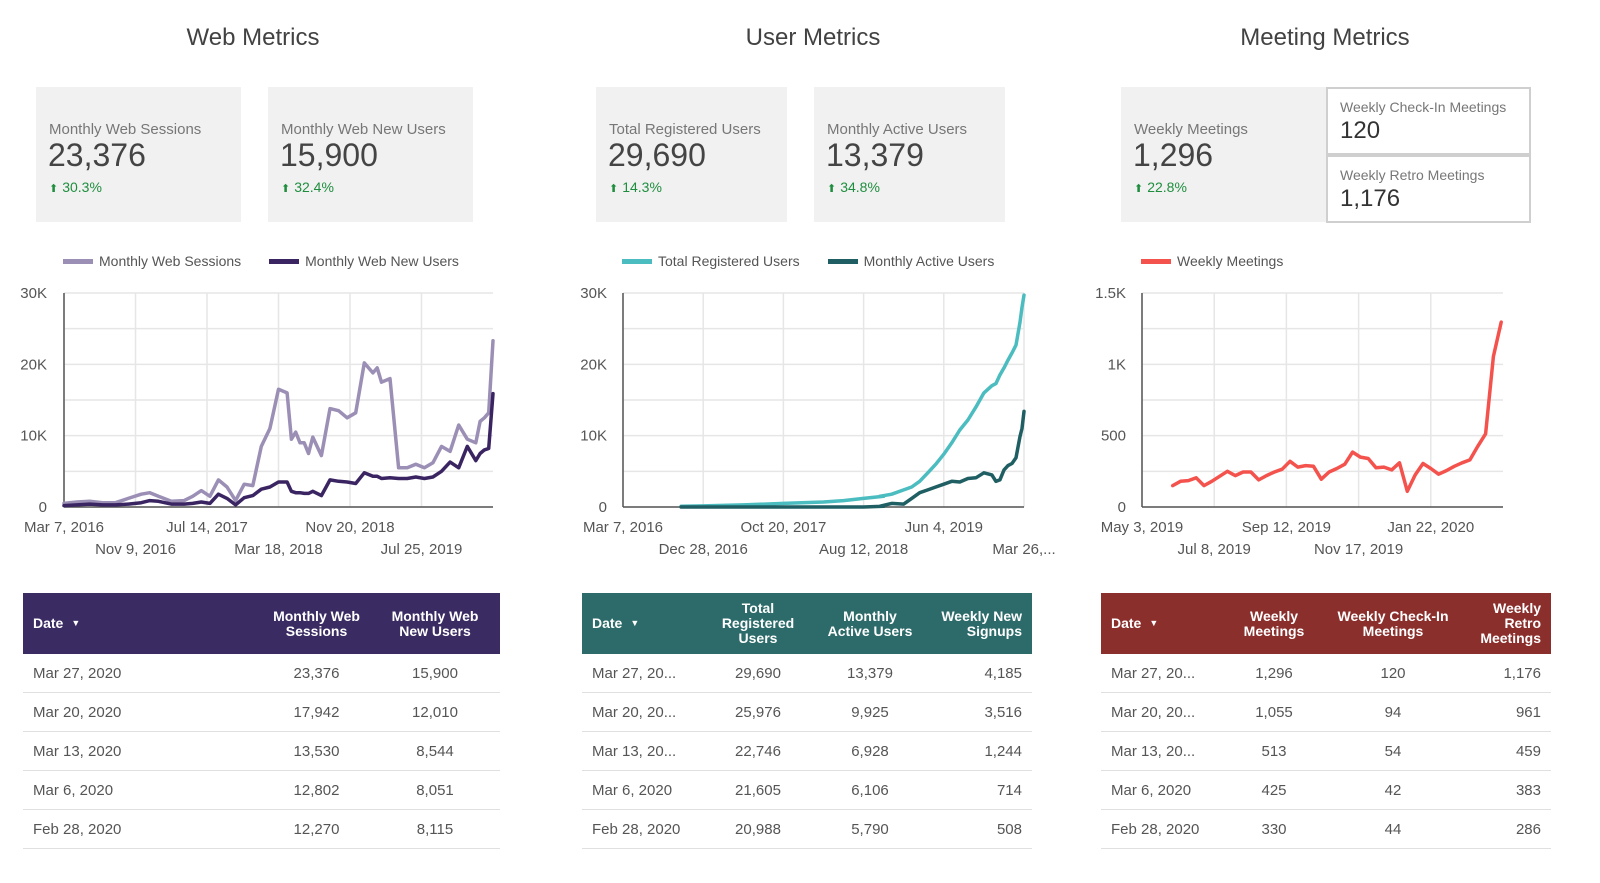 The image size is (1600, 883). I want to click on value-cell: 120, so click(1393, 673).